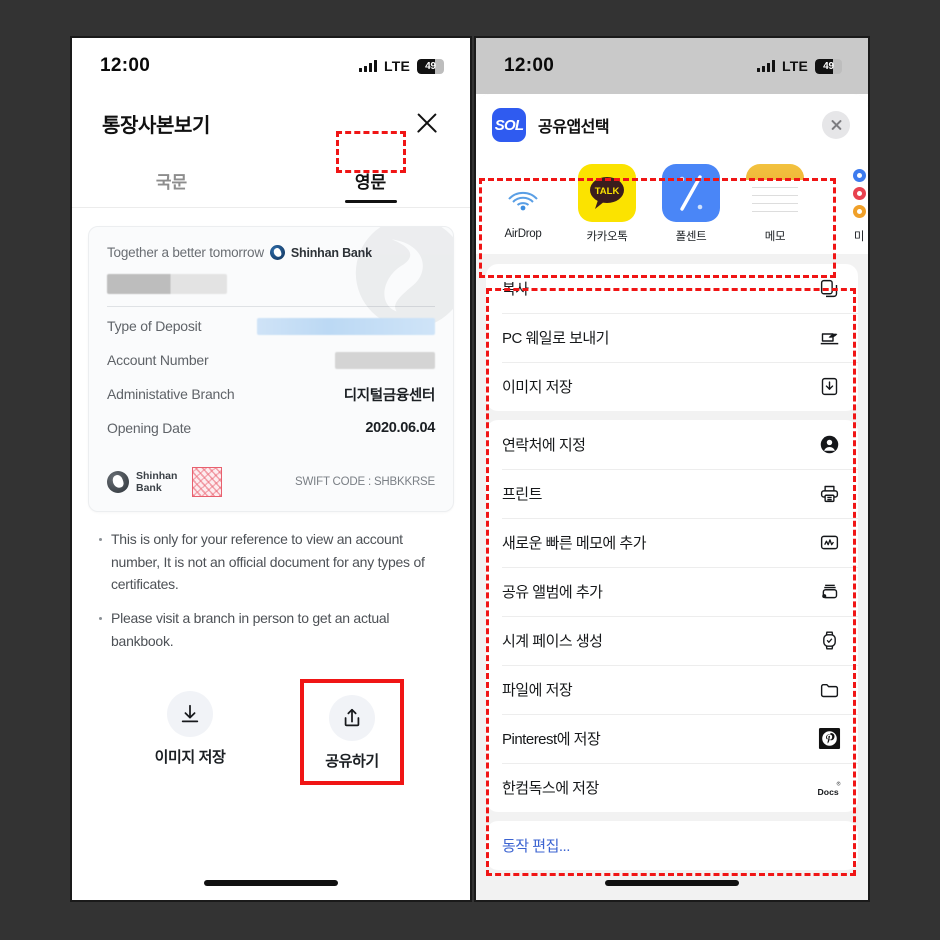 Image resolution: width=940 pixels, height=940 pixels. Describe the element at coordinates (828, 791) in the screenshot. I see `svg-text: Docs` at that location.